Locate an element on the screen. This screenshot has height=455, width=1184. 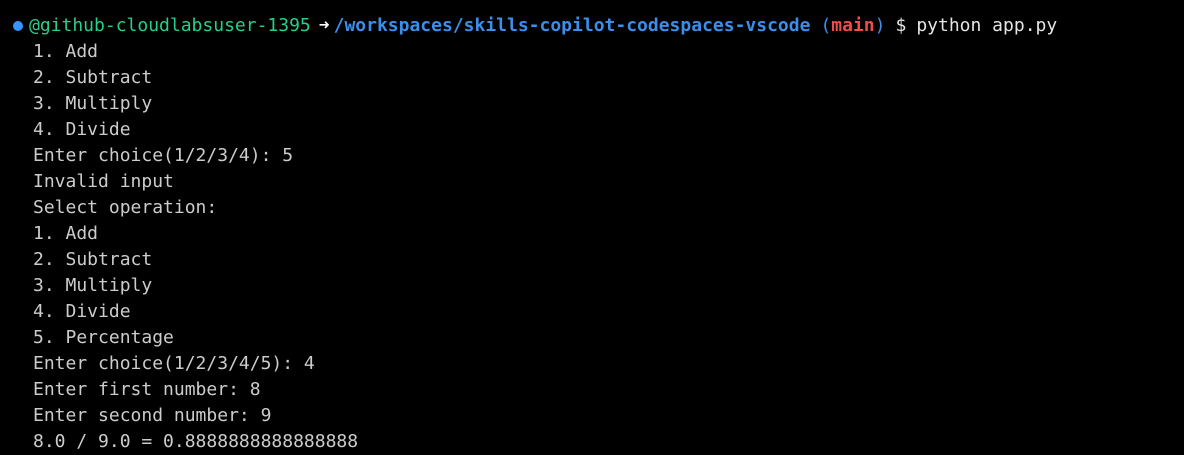
output-line: 5. Percentage is located at coordinates (103, 337).